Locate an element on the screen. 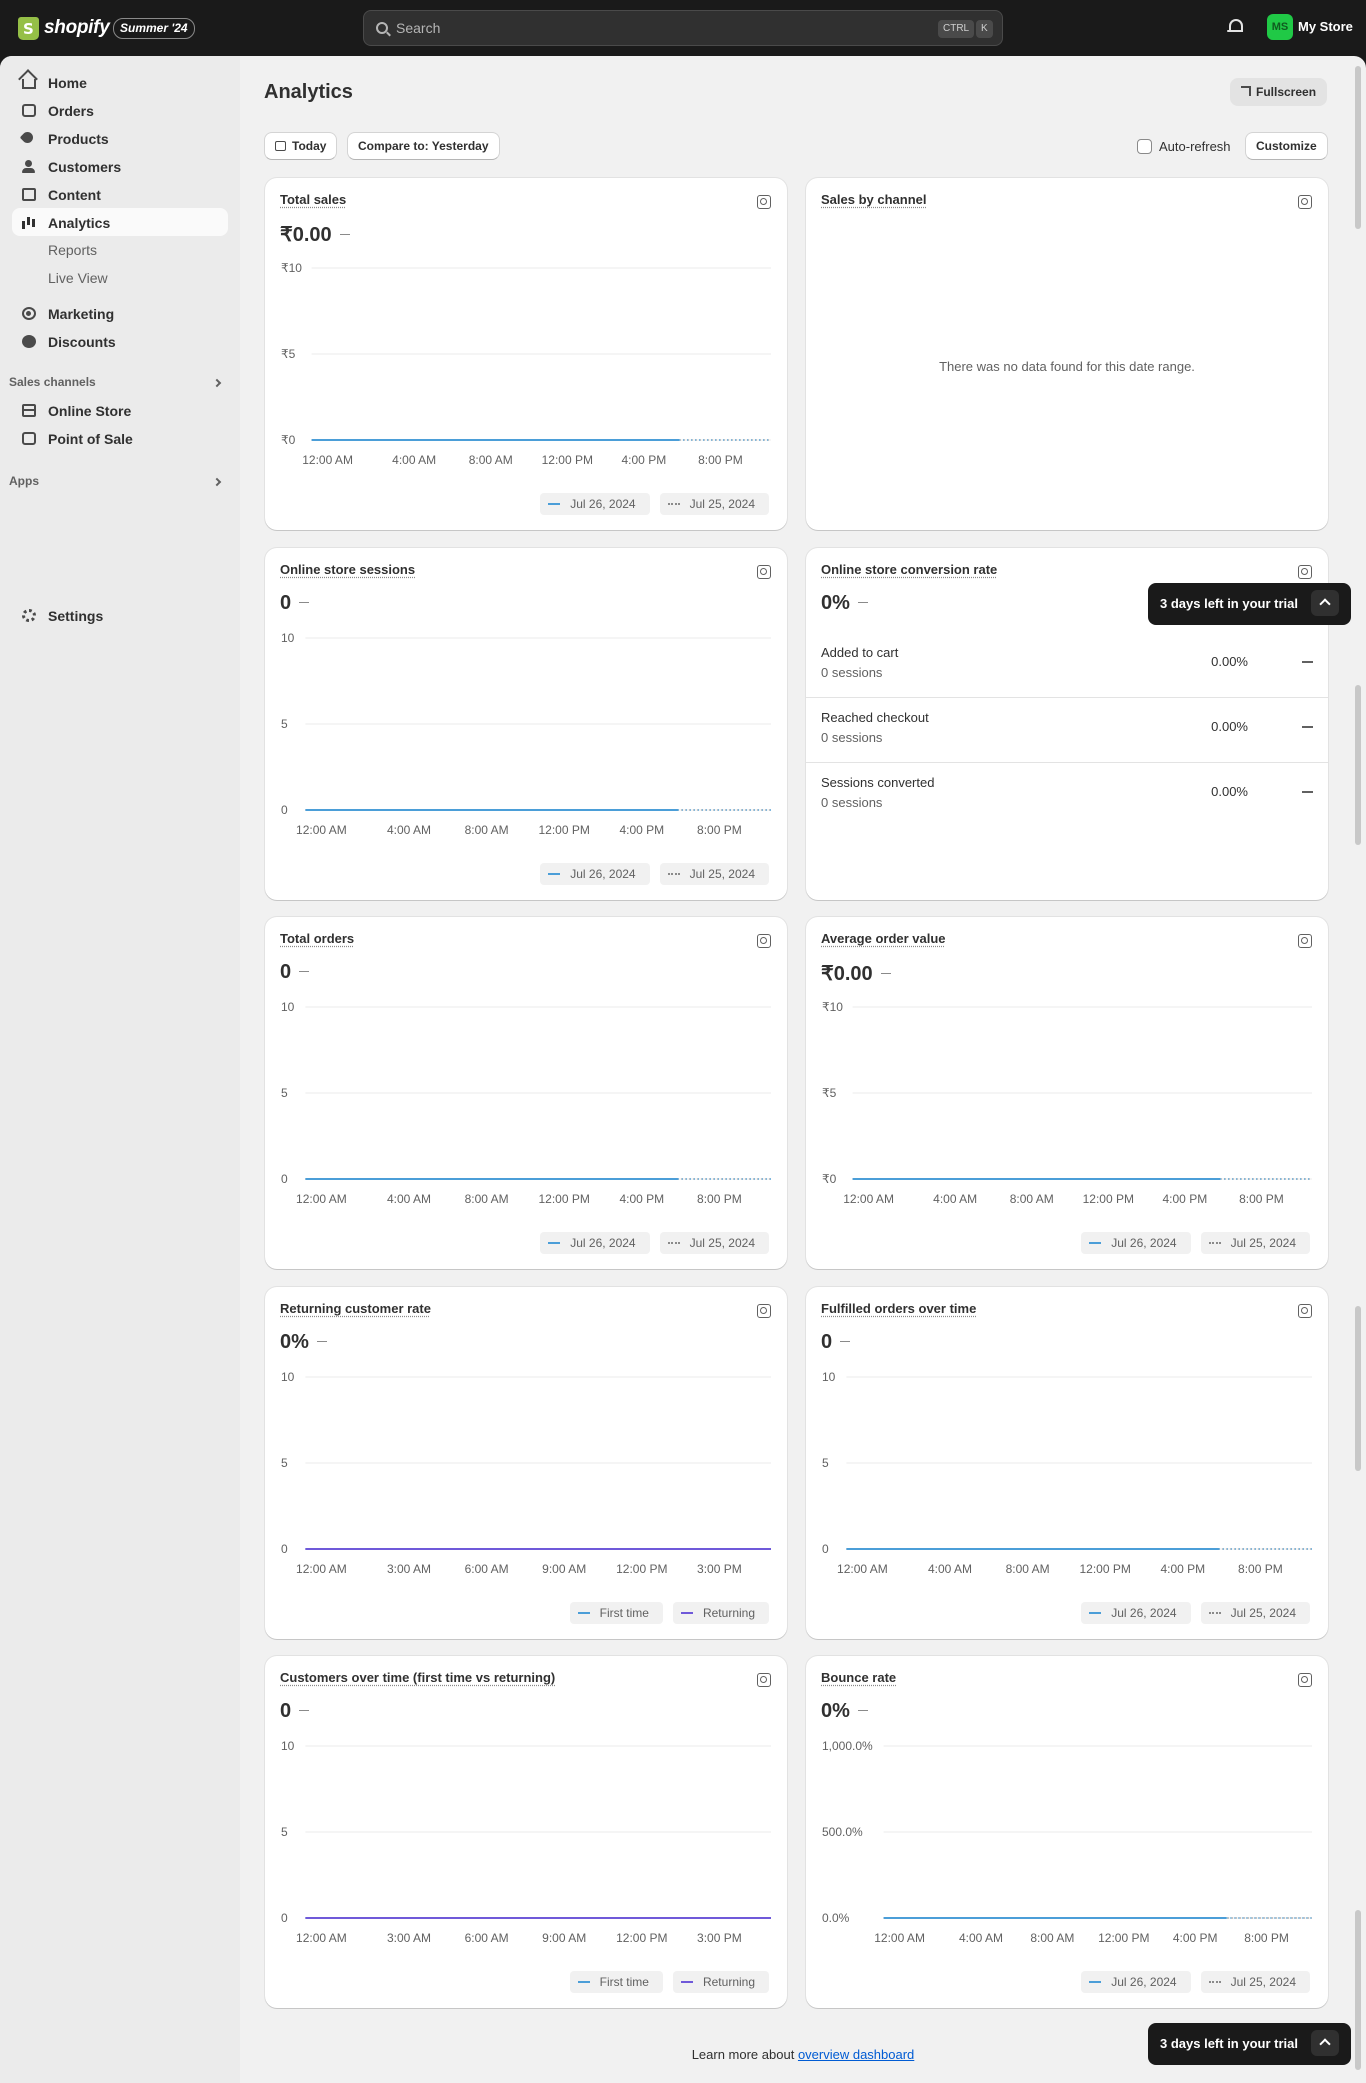  discount-icon is located at coordinates (29, 341).